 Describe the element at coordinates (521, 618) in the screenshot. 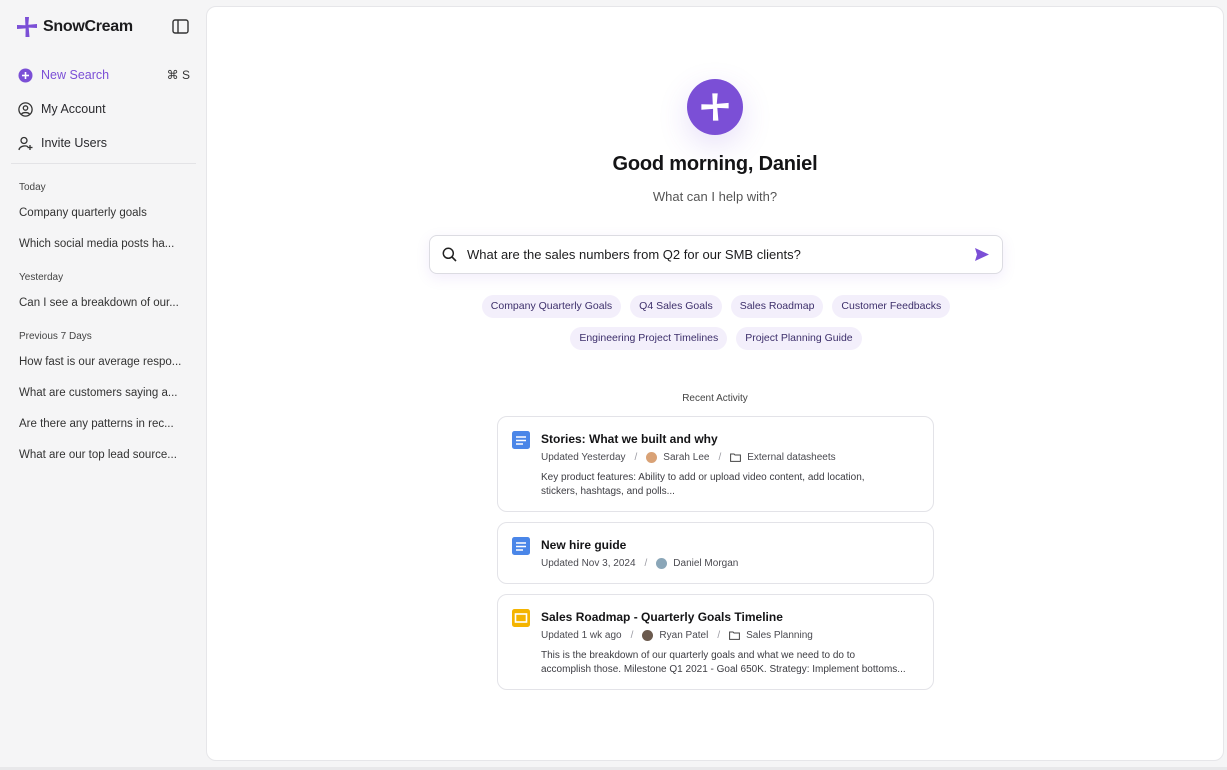

I see `google-slides-icon` at that location.